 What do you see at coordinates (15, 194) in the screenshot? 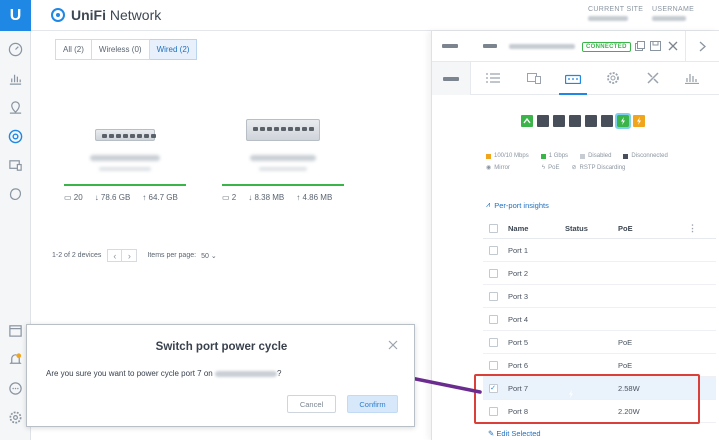
I see `insights-icon` at bounding box center [15, 194].